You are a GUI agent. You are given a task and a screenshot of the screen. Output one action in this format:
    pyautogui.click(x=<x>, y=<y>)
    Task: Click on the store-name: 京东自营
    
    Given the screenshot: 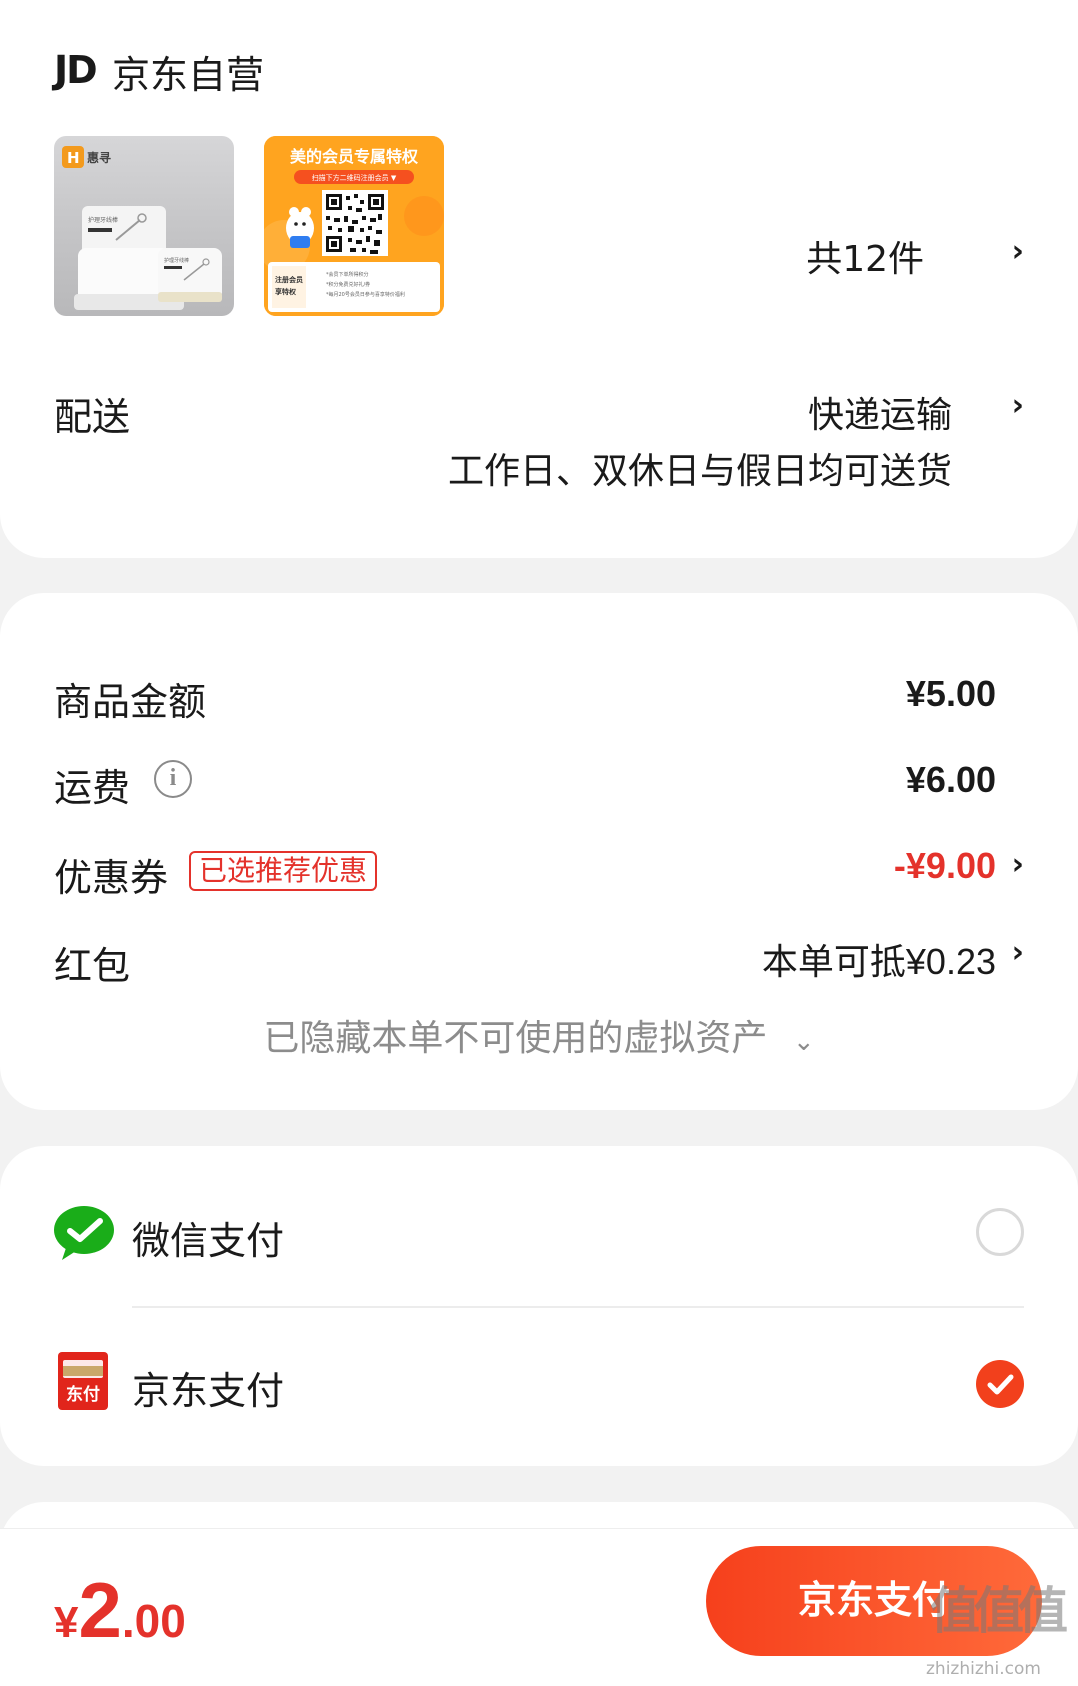 What is the action you would take?
    pyautogui.click(x=188, y=75)
    